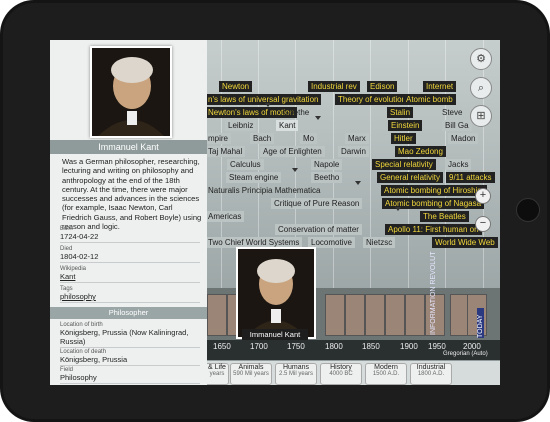 This screenshot has width=550, height=422. I want to click on event-enlightenment: Age of Enlighten, so click(292, 151).